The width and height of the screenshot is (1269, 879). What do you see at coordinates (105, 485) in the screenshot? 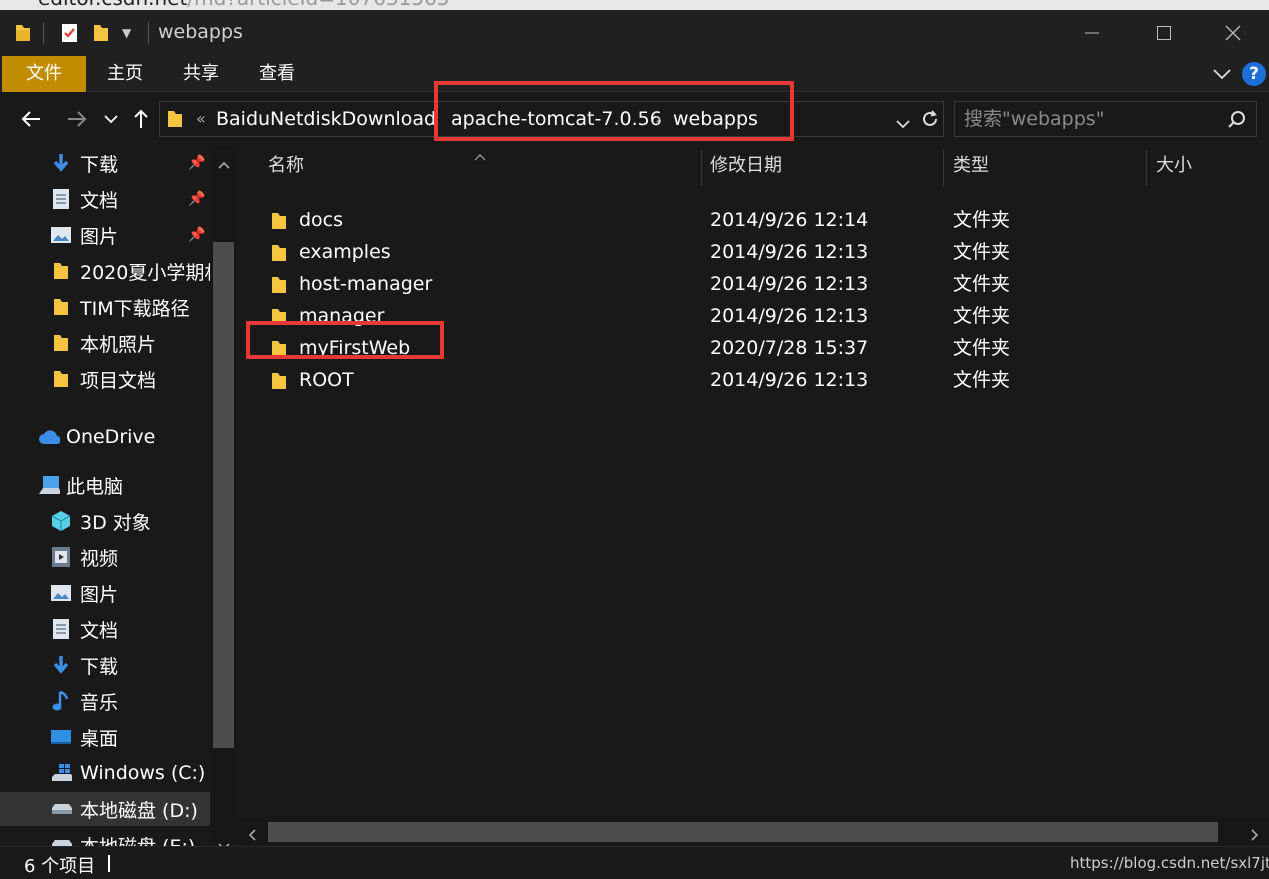
I see `sidebar-item-this-pc: 此电脑` at bounding box center [105, 485].